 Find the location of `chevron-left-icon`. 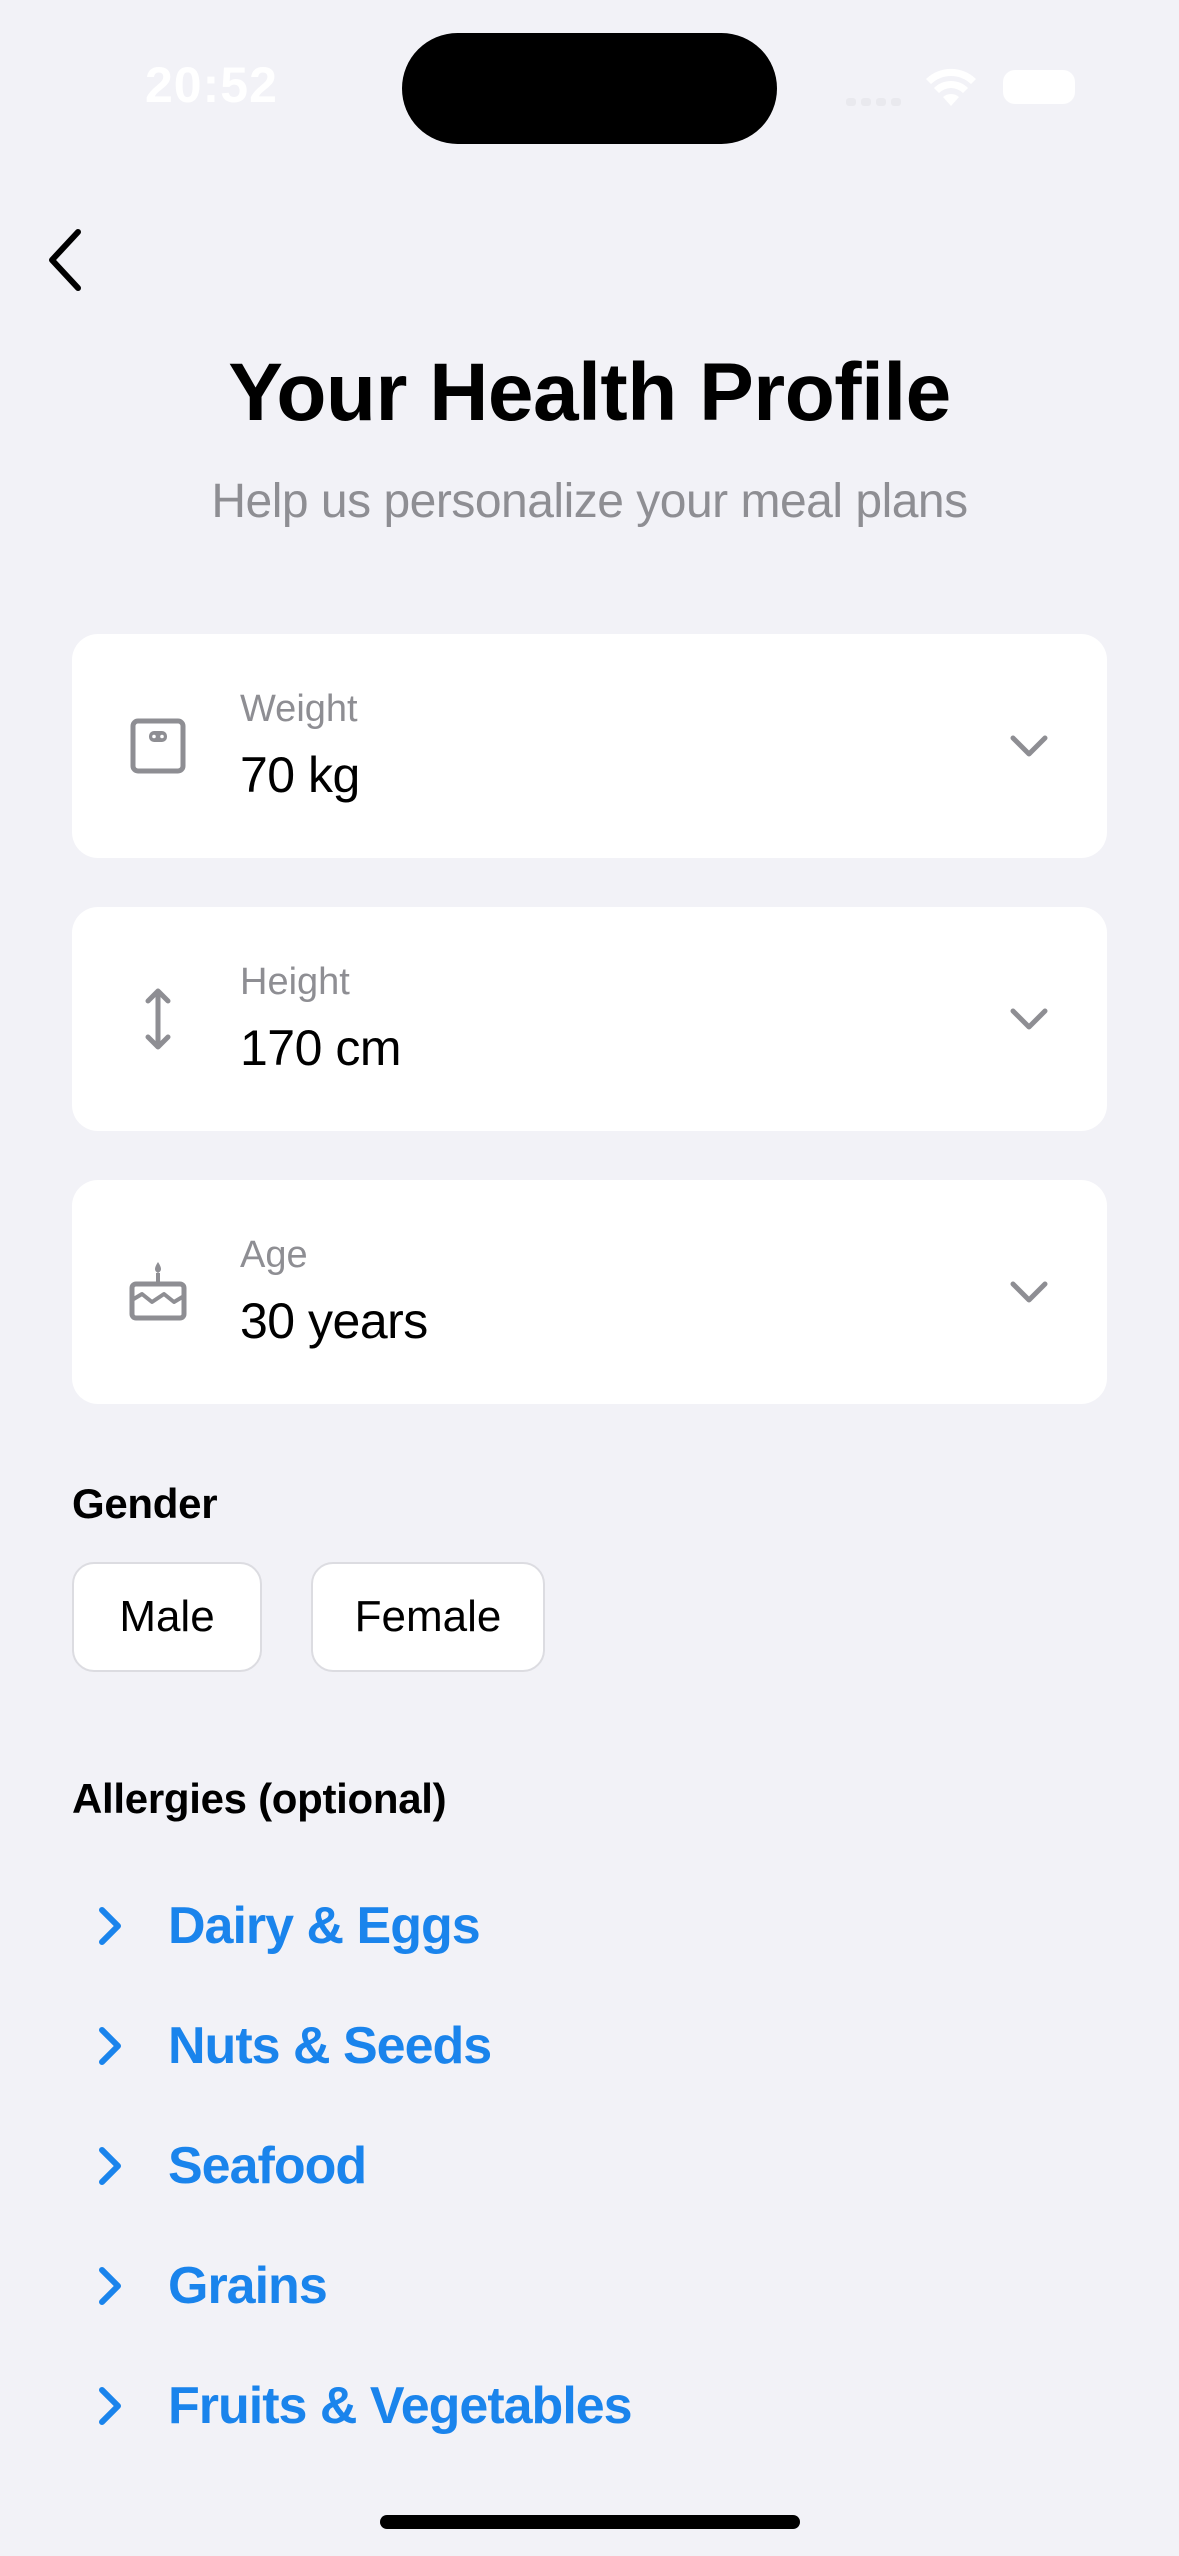

chevron-left-icon is located at coordinates (65, 260).